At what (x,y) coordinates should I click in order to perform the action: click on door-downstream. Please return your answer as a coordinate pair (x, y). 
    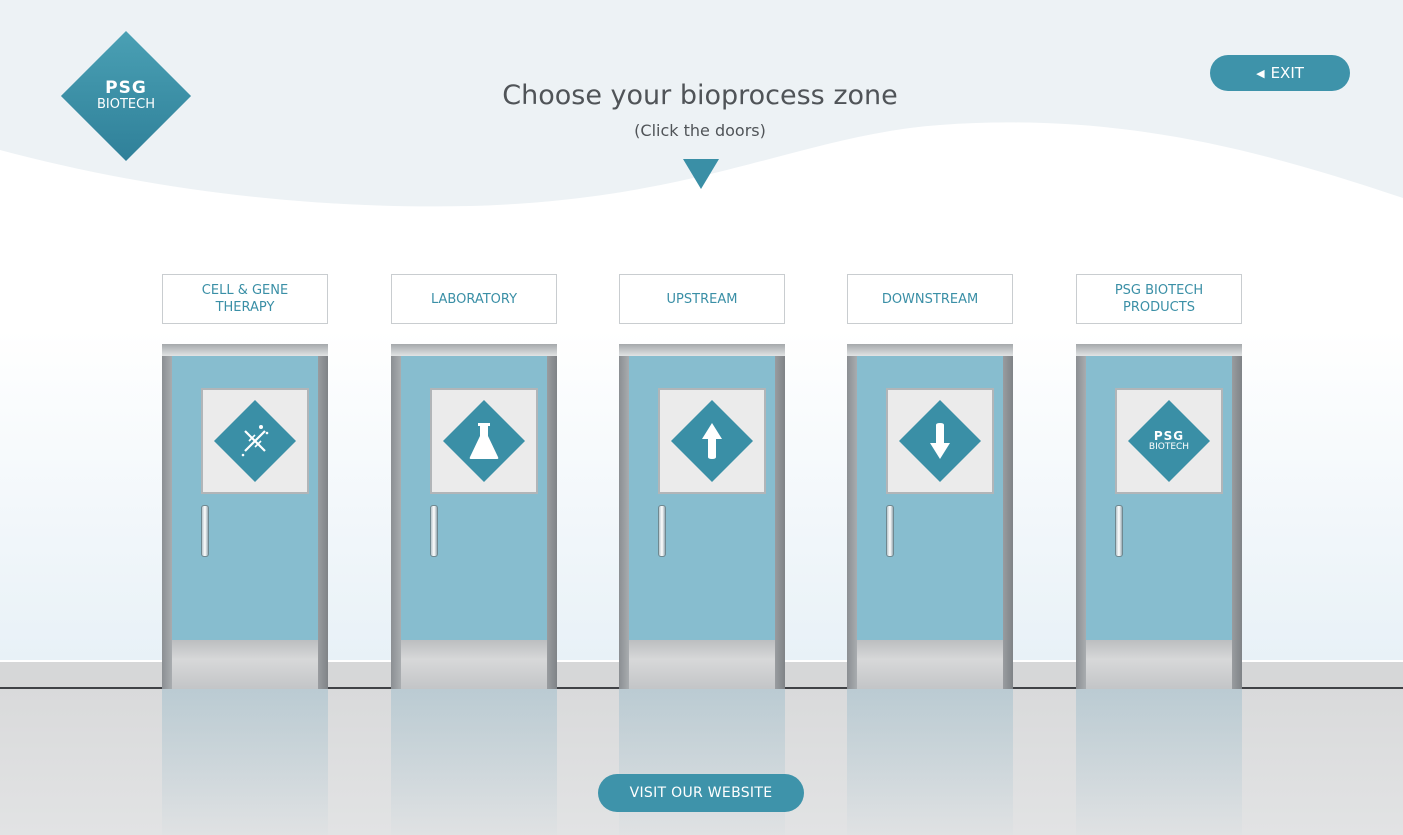
    Looking at the image, I should click on (930, 516).